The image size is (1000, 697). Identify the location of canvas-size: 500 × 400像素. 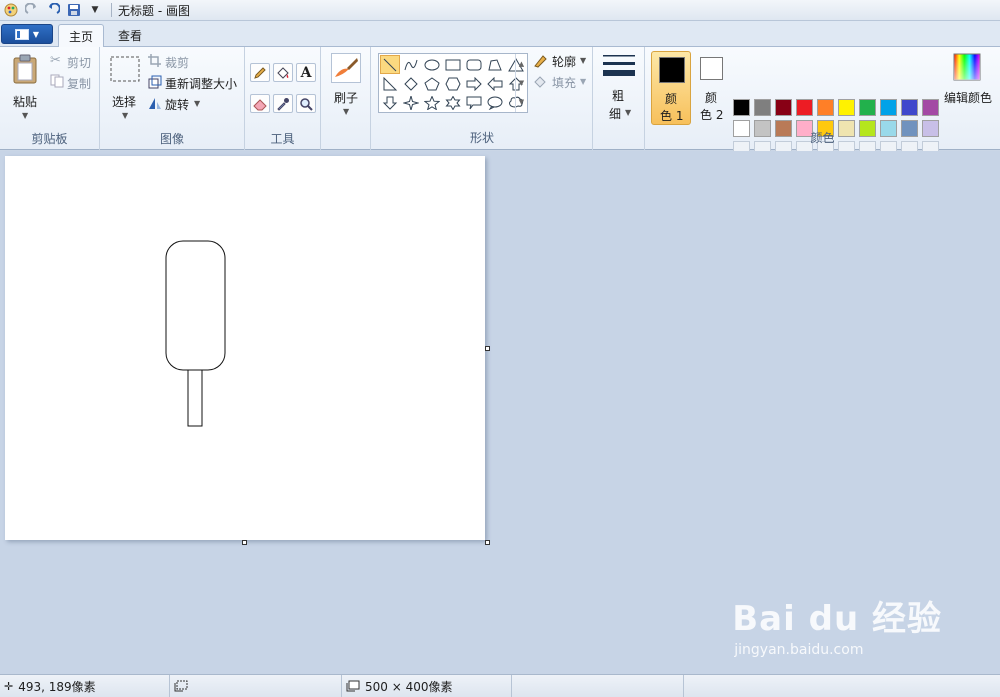
(427, 685).